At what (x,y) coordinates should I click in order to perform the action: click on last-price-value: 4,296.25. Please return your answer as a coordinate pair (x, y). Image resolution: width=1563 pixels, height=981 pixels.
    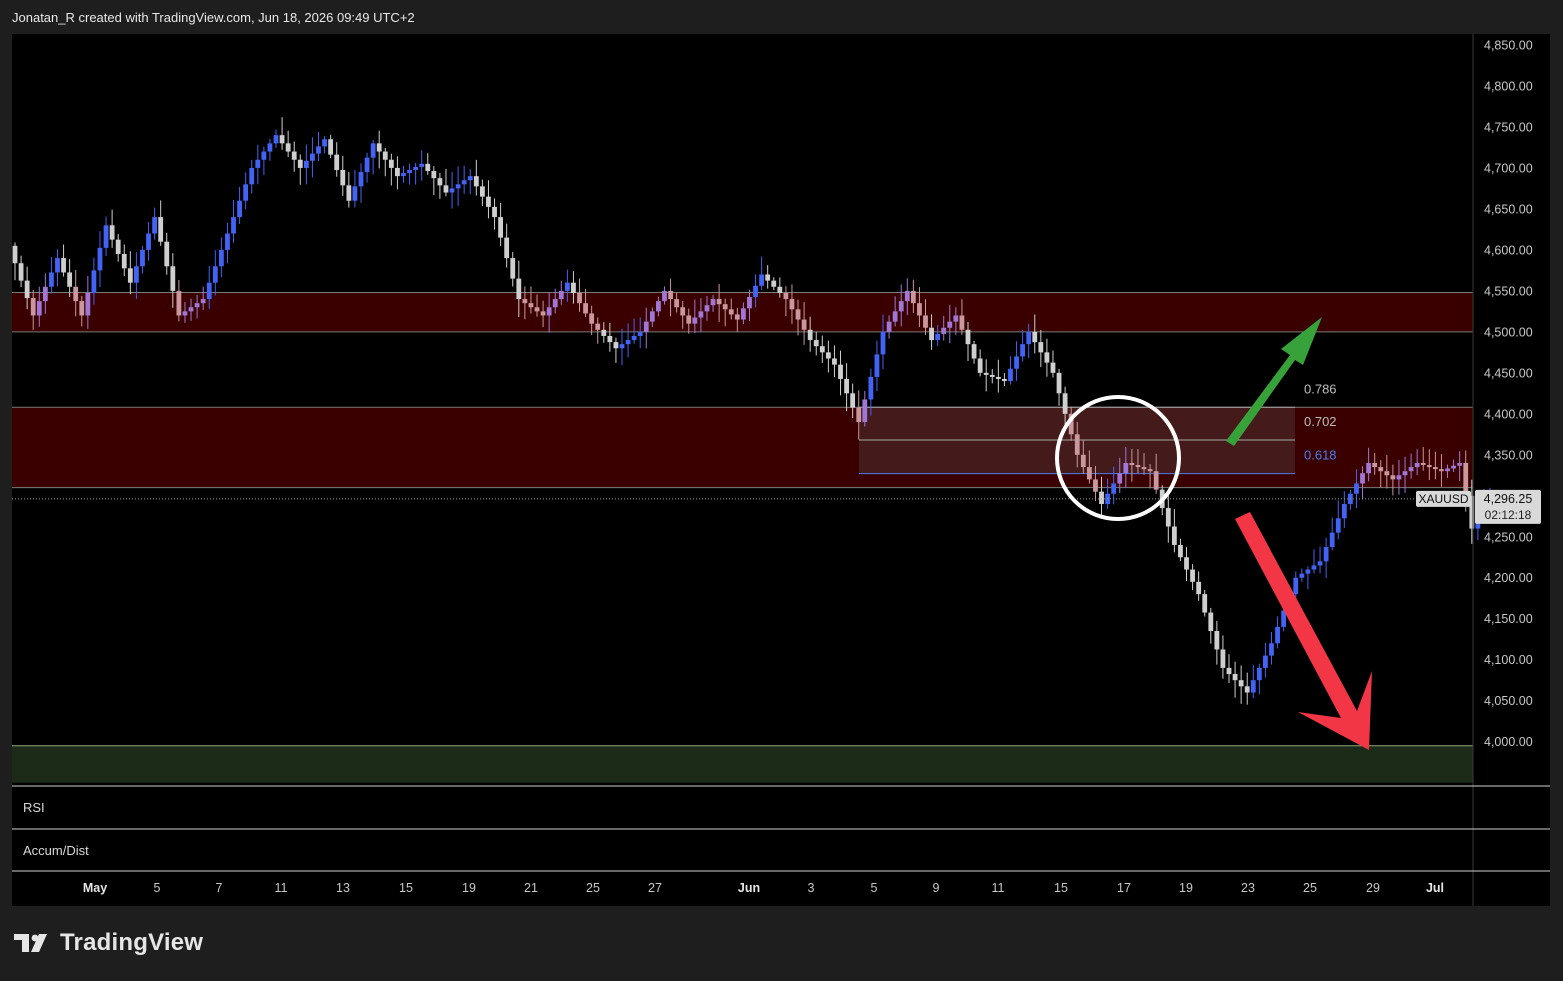
    Looking at the image, I should click on (1508, 499).